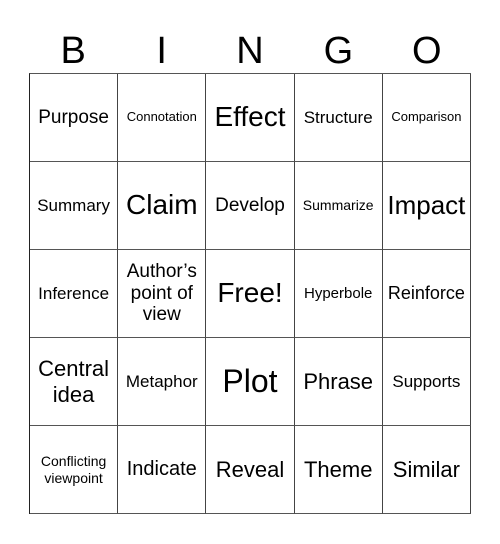 The image size is (500, 544). Describe the element at coordinates (338, 382) in the screenshot. I see `bingo-cell: Phrase` at that location.